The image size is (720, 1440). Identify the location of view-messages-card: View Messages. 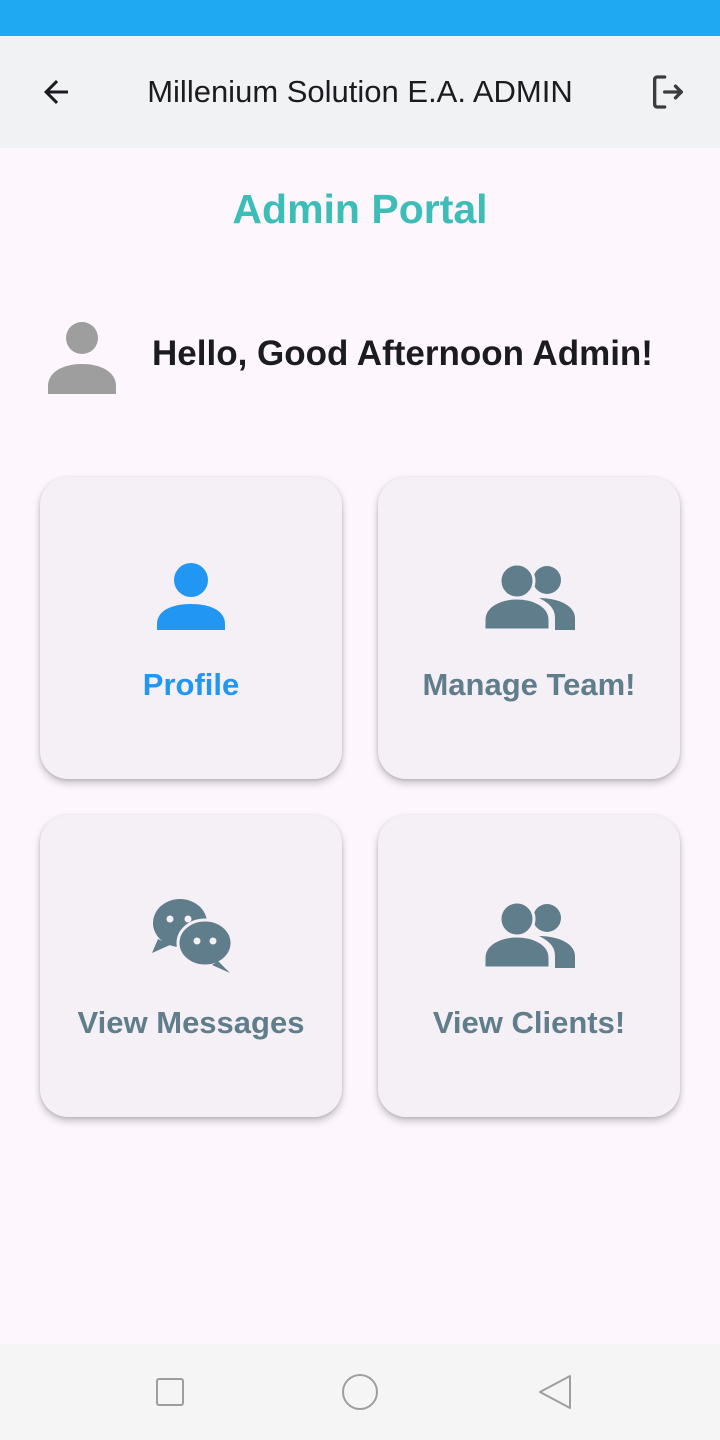
(191, 966).